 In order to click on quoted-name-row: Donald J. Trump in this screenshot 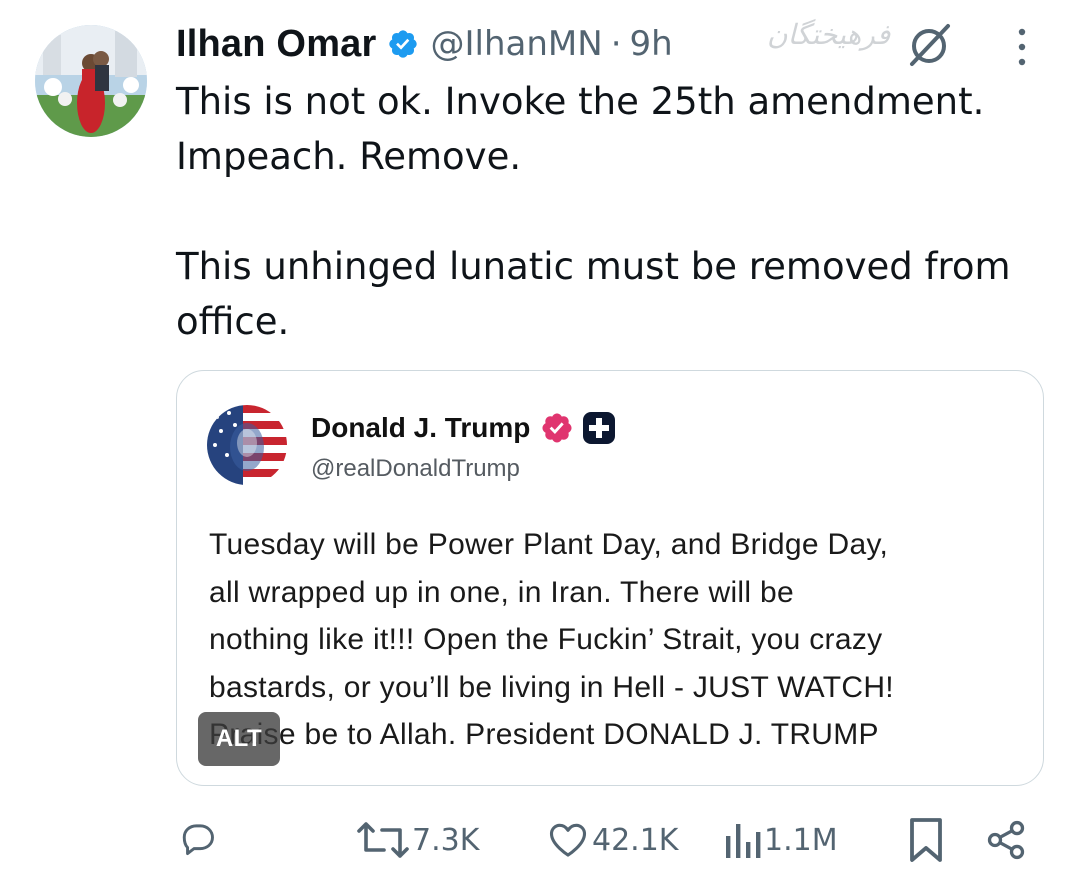, I will do `click(463, 428)`.